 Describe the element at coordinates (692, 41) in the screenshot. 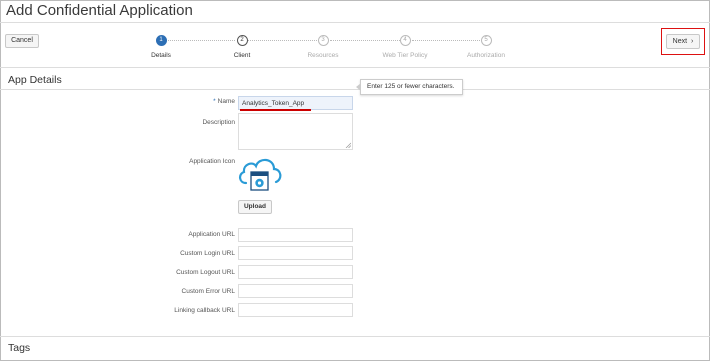

I see `chevron-right-icon: ›` at that location.